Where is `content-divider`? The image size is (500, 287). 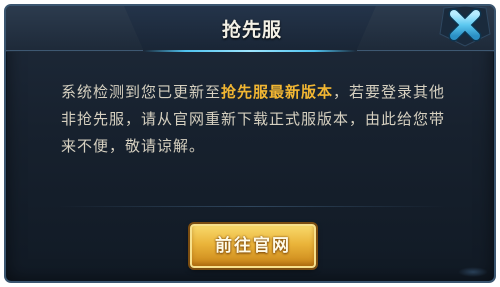 content-divider is located at coordinates (252, 206).